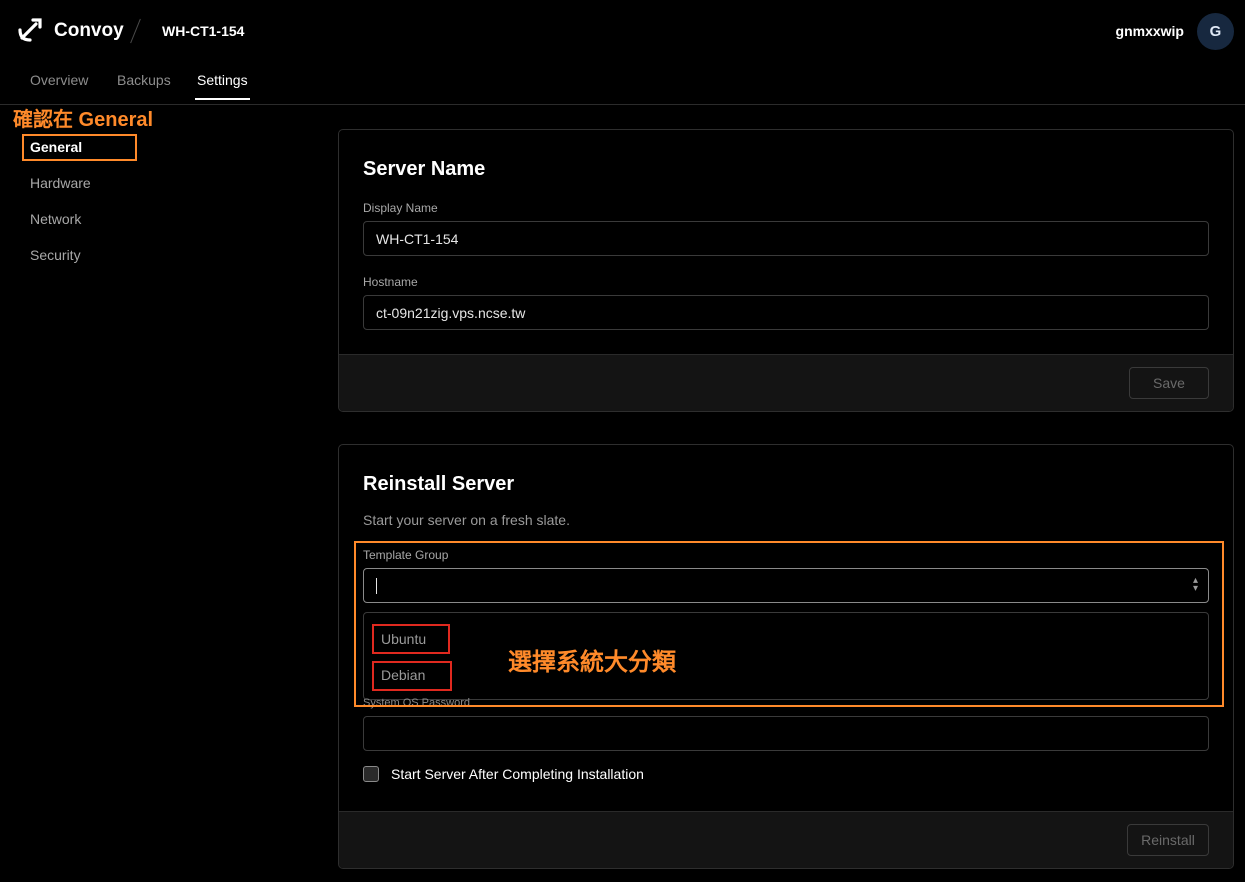 The image size is (1245, 882). I want to click on save-button: Save, so click(1169, 383).